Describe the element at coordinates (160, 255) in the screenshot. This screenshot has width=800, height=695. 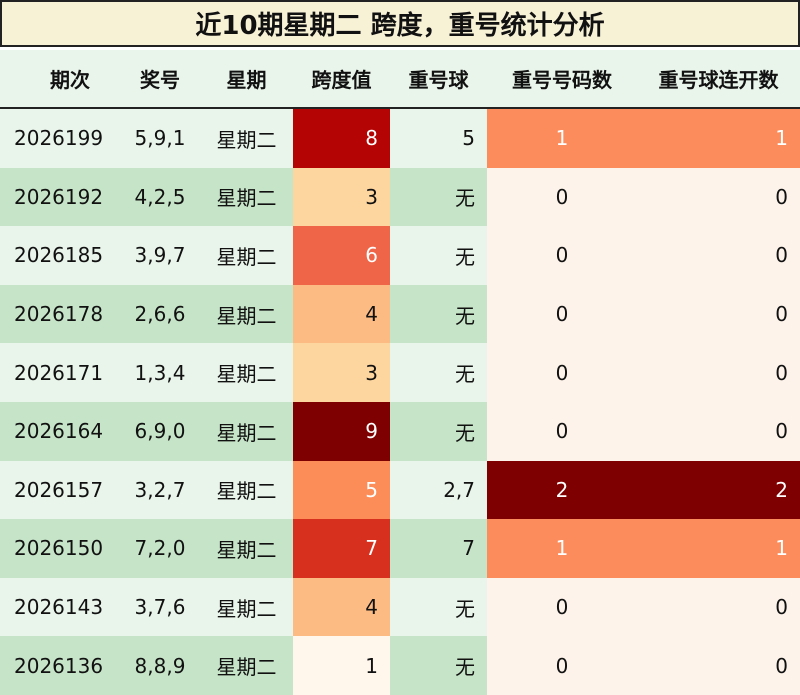
I see `cell-numbers: 3,9,7` at that location.